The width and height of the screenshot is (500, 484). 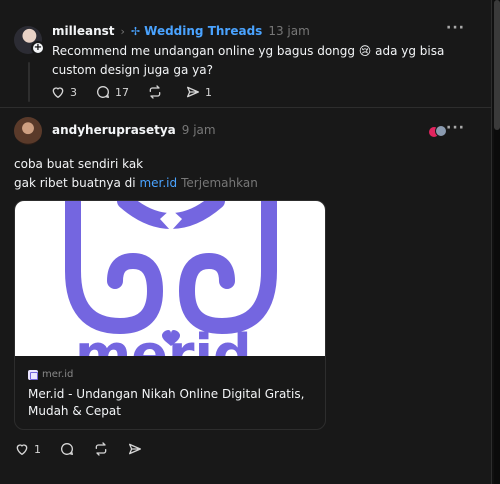 What do you see at coordinates (87, 449) in the screenshot?
I see `post-actions: 1` at bounding box center [87, 449].